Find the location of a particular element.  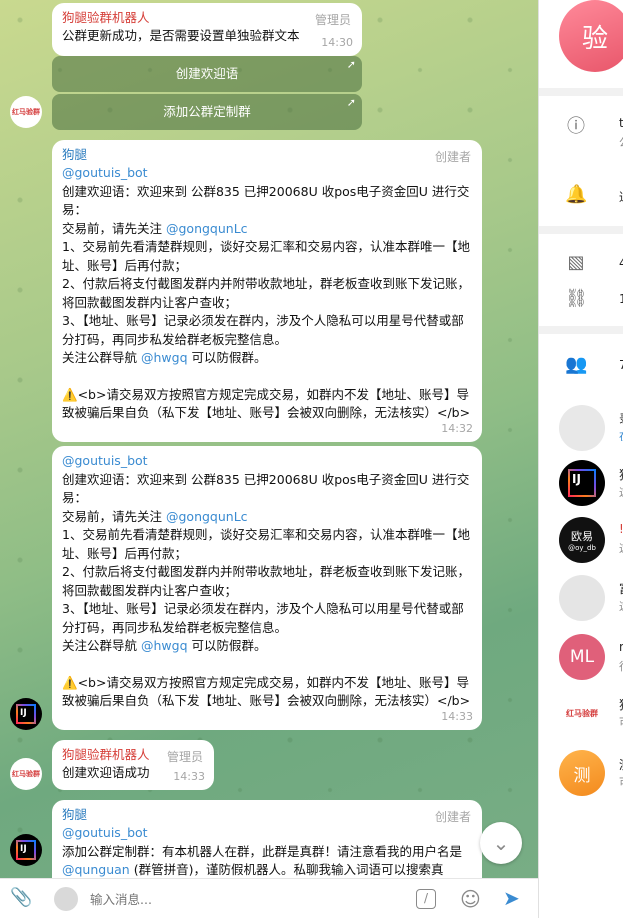

message-input is located at coordinates (240, 899).